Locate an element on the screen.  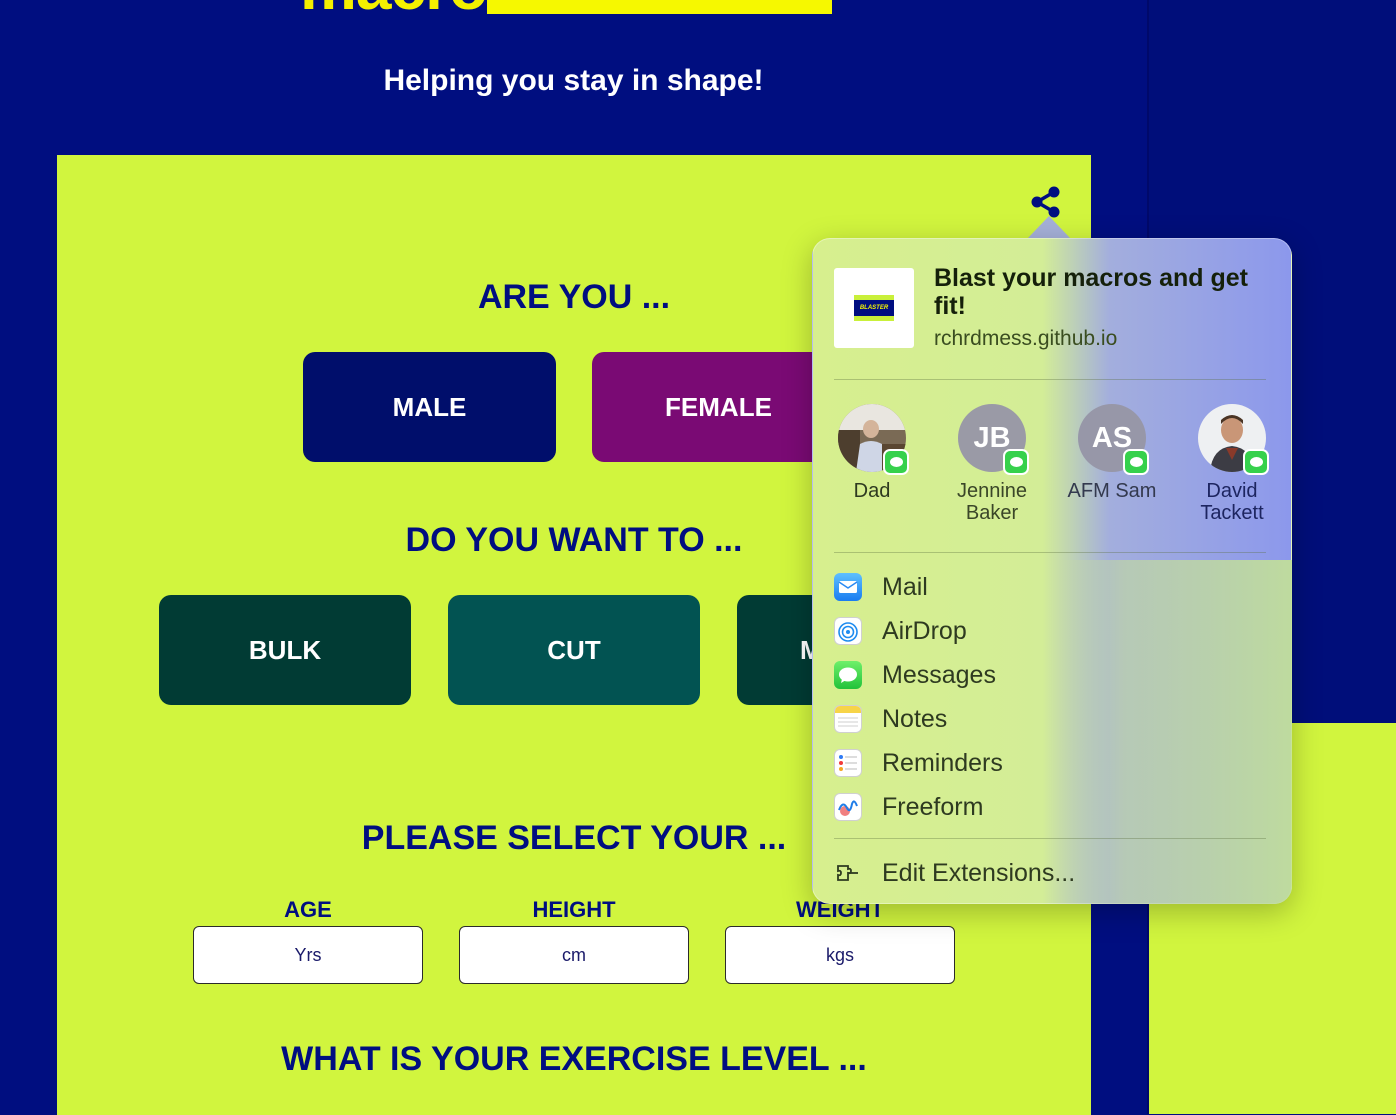
airdrop-label: AirDrop is located at coordinates (924, 630).